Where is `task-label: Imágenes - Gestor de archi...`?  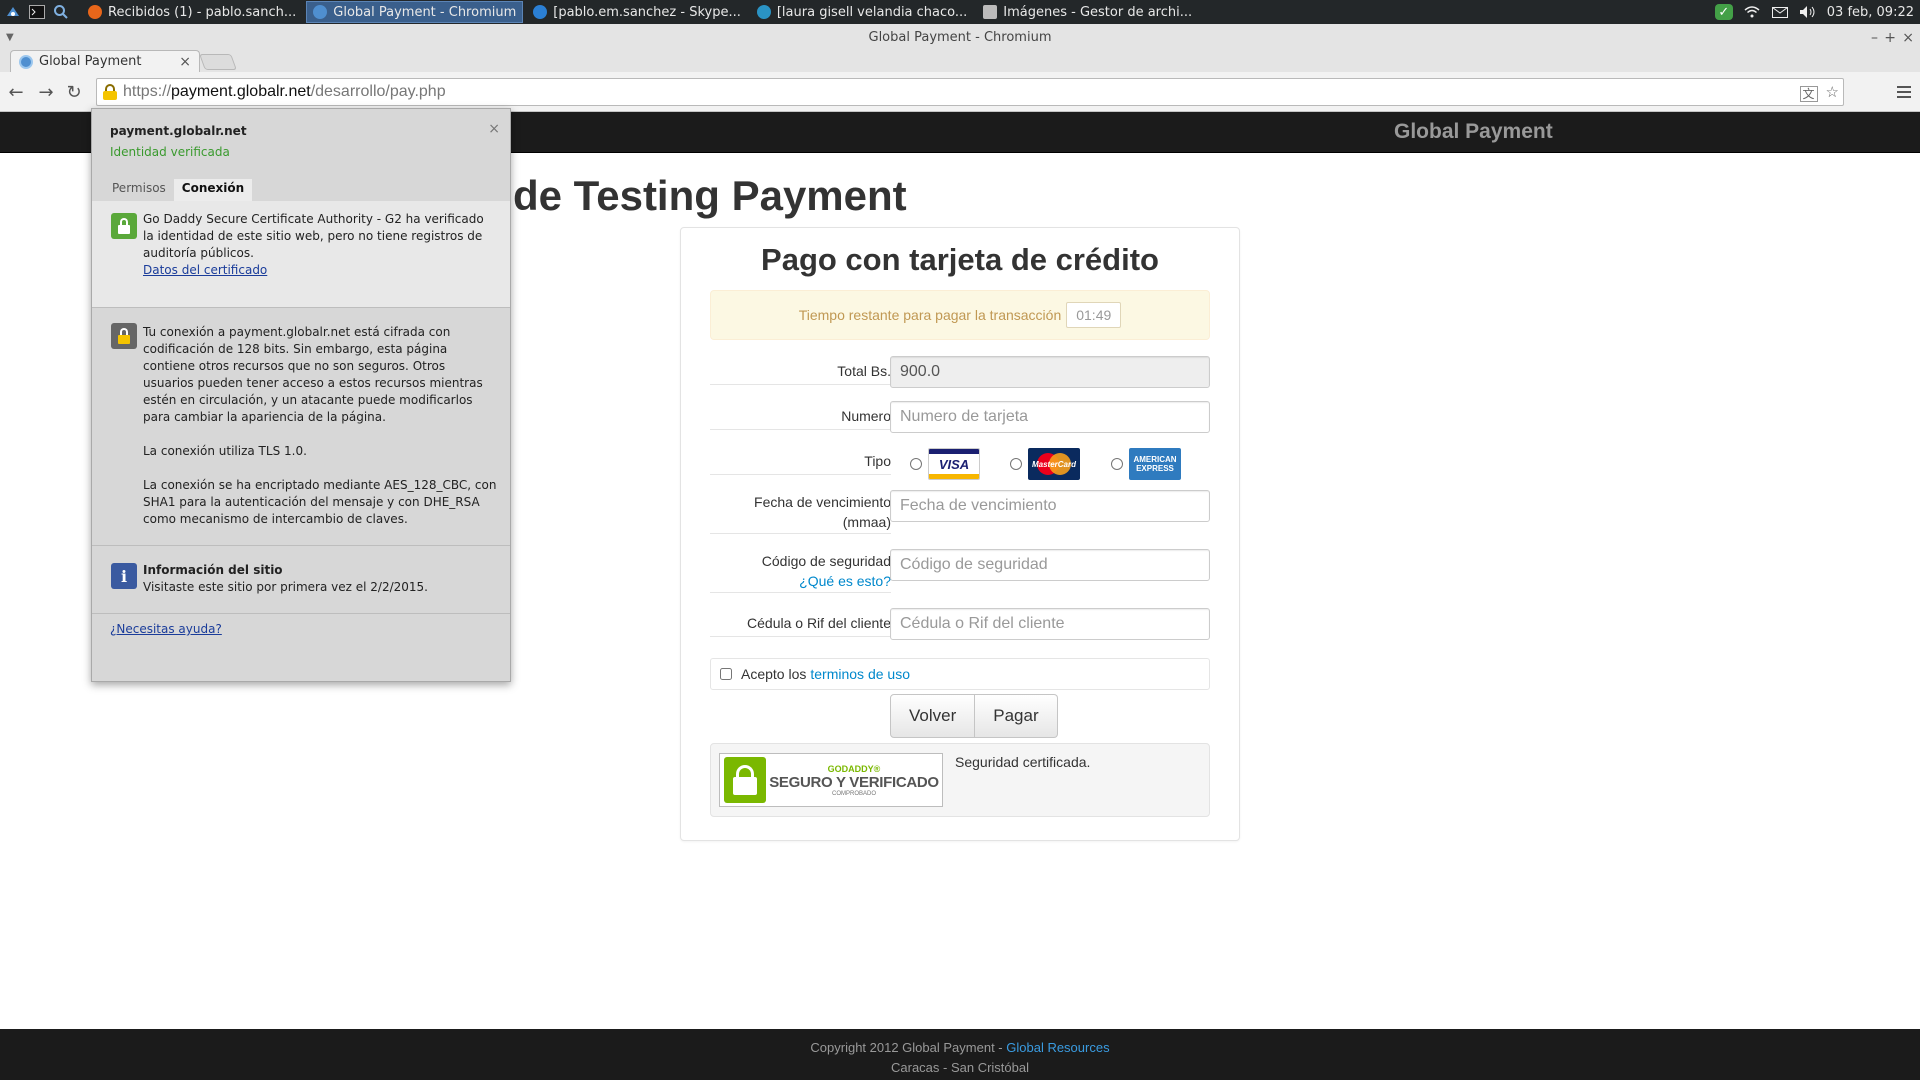
task-label: Imágenes - Gestor de archi... is located at coordinates (1098, 12).